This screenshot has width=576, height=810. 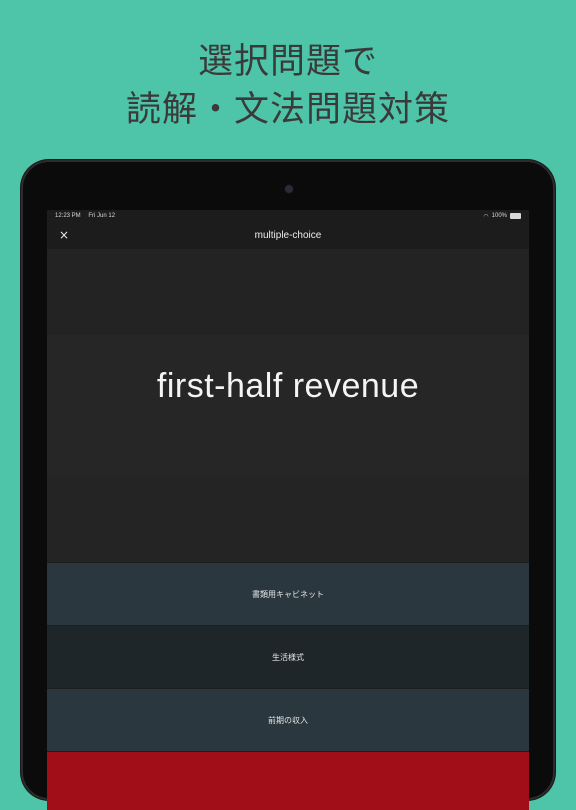 I want to click on status-date: Fri Jun 12, so click(x=102, y=216).